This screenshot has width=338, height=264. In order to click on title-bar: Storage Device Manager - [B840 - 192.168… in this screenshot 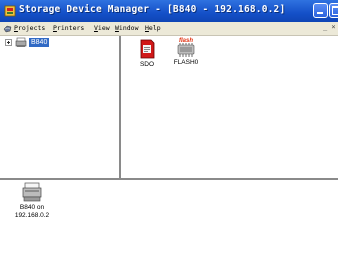, I will do `click(169, 11)`.